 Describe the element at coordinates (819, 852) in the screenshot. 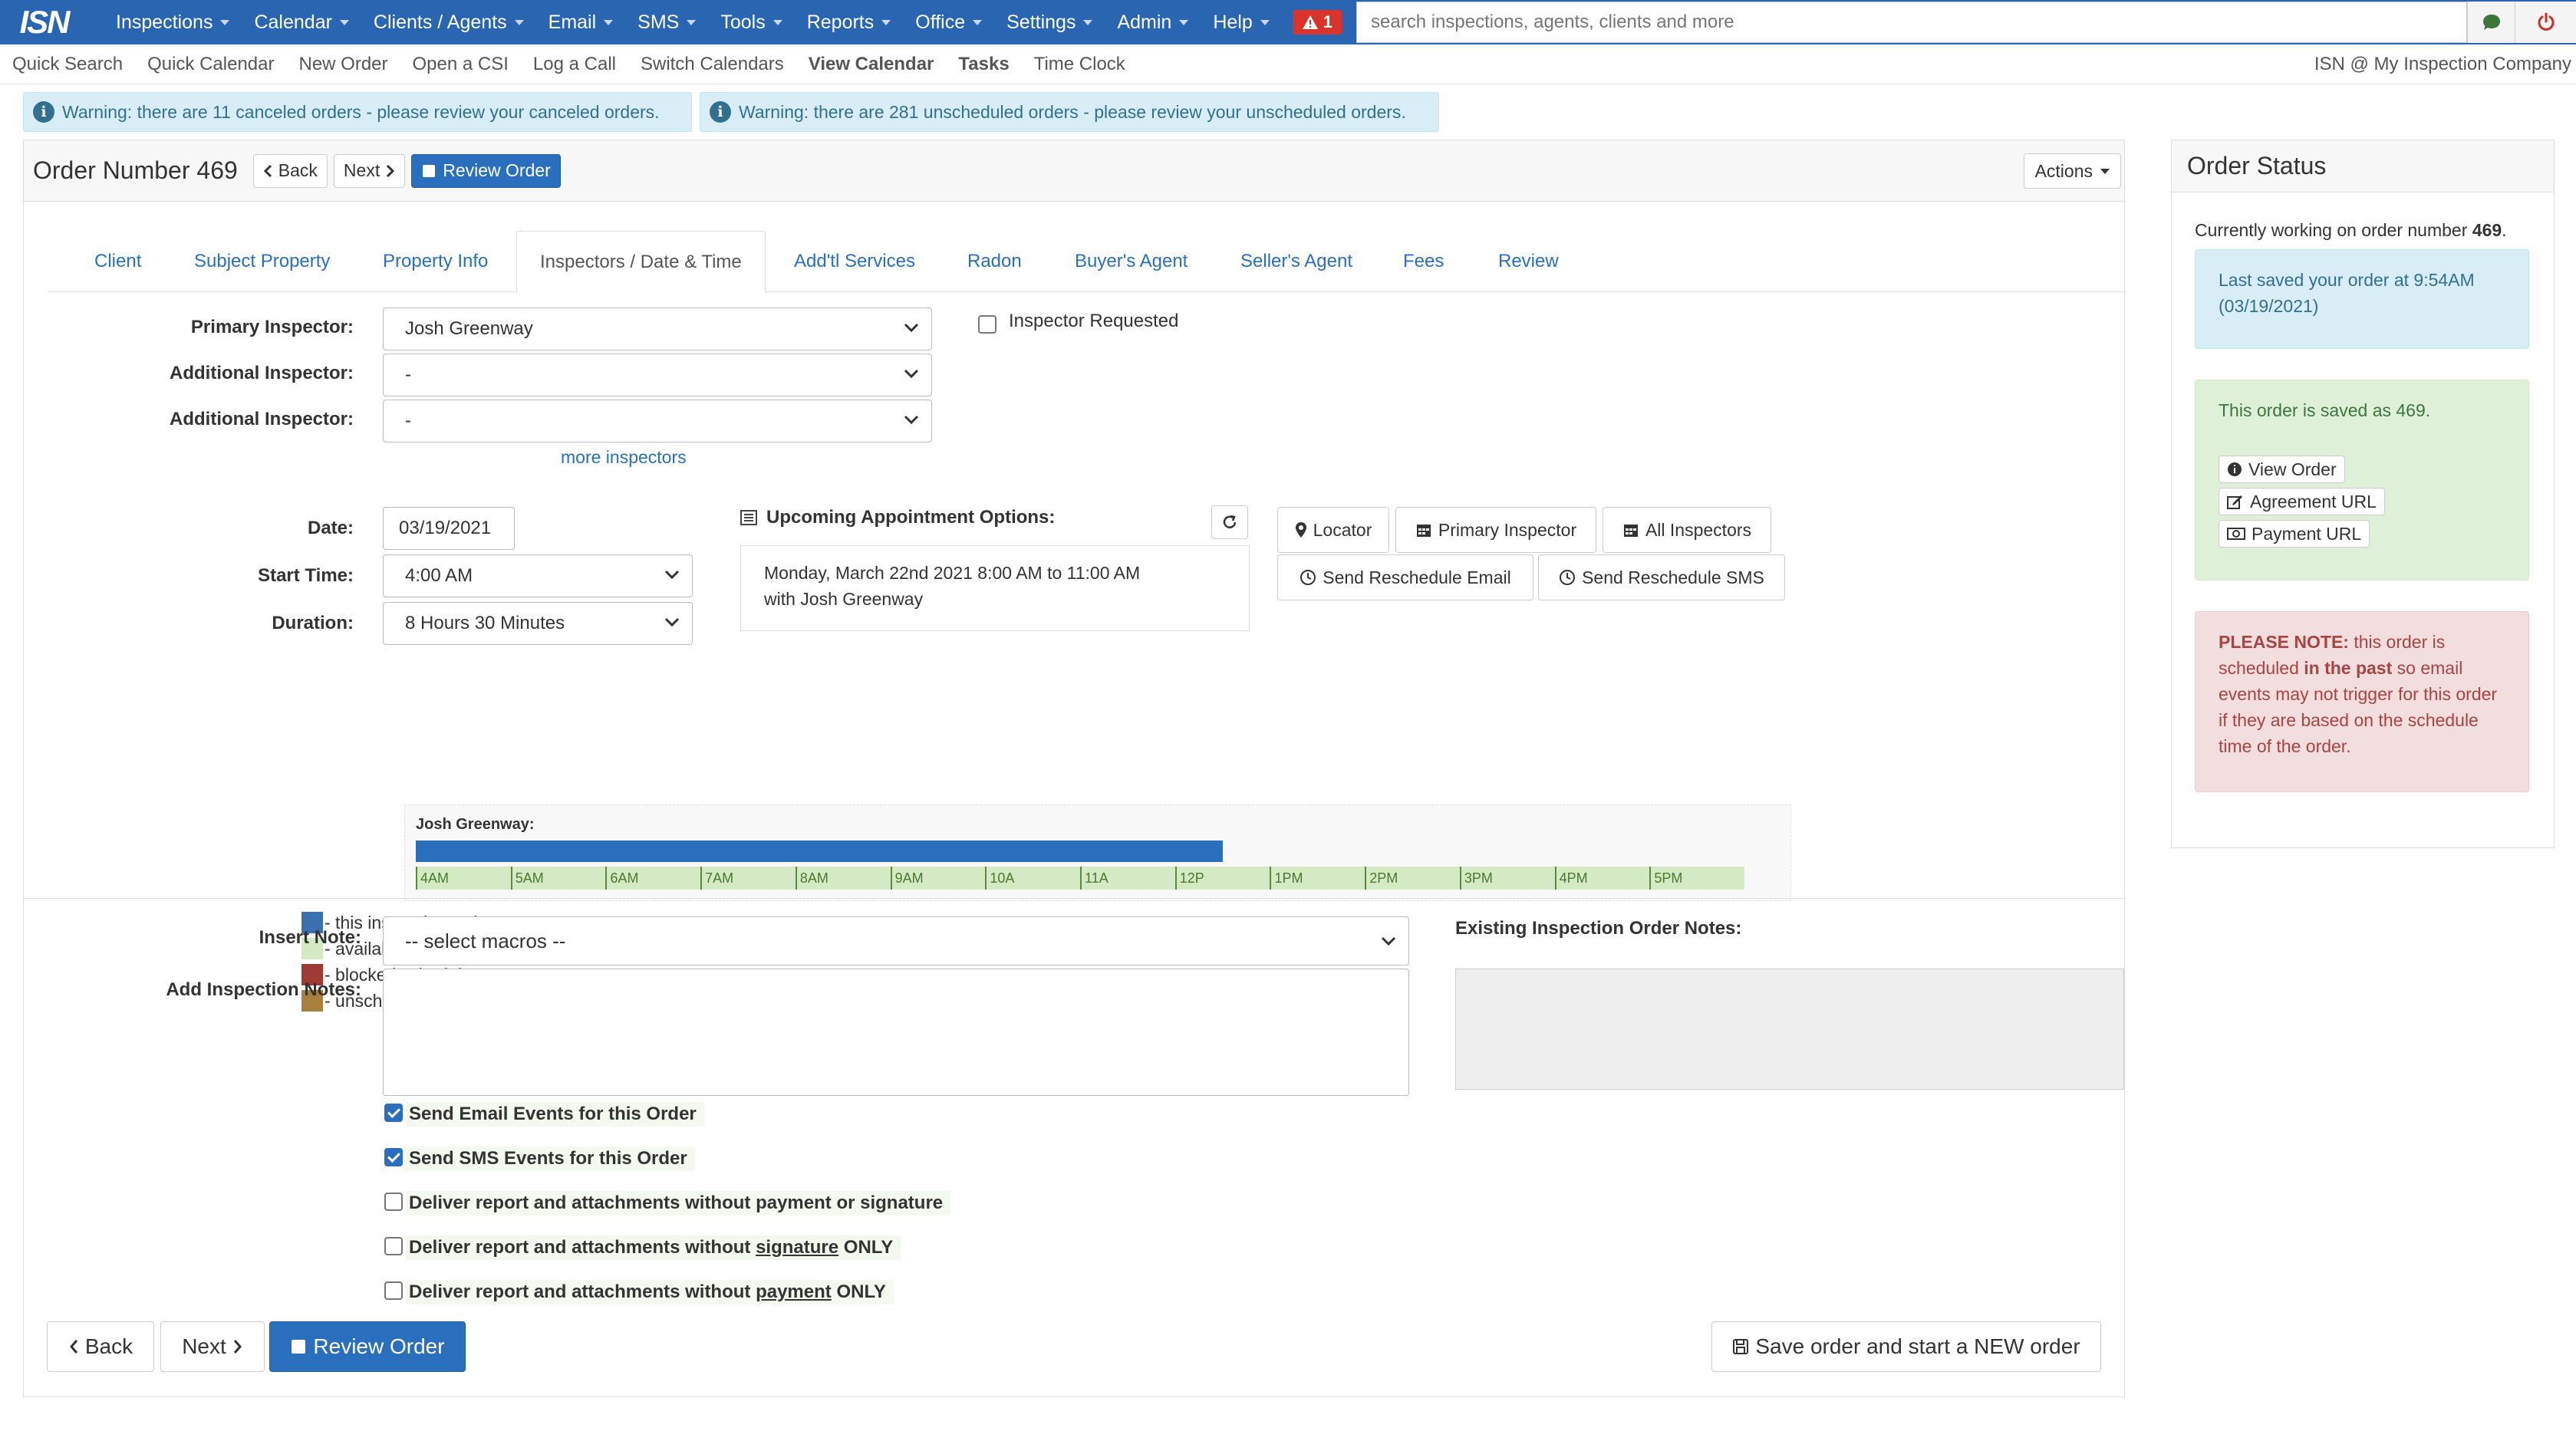

I see `this-inspection-order-bar` at that location.